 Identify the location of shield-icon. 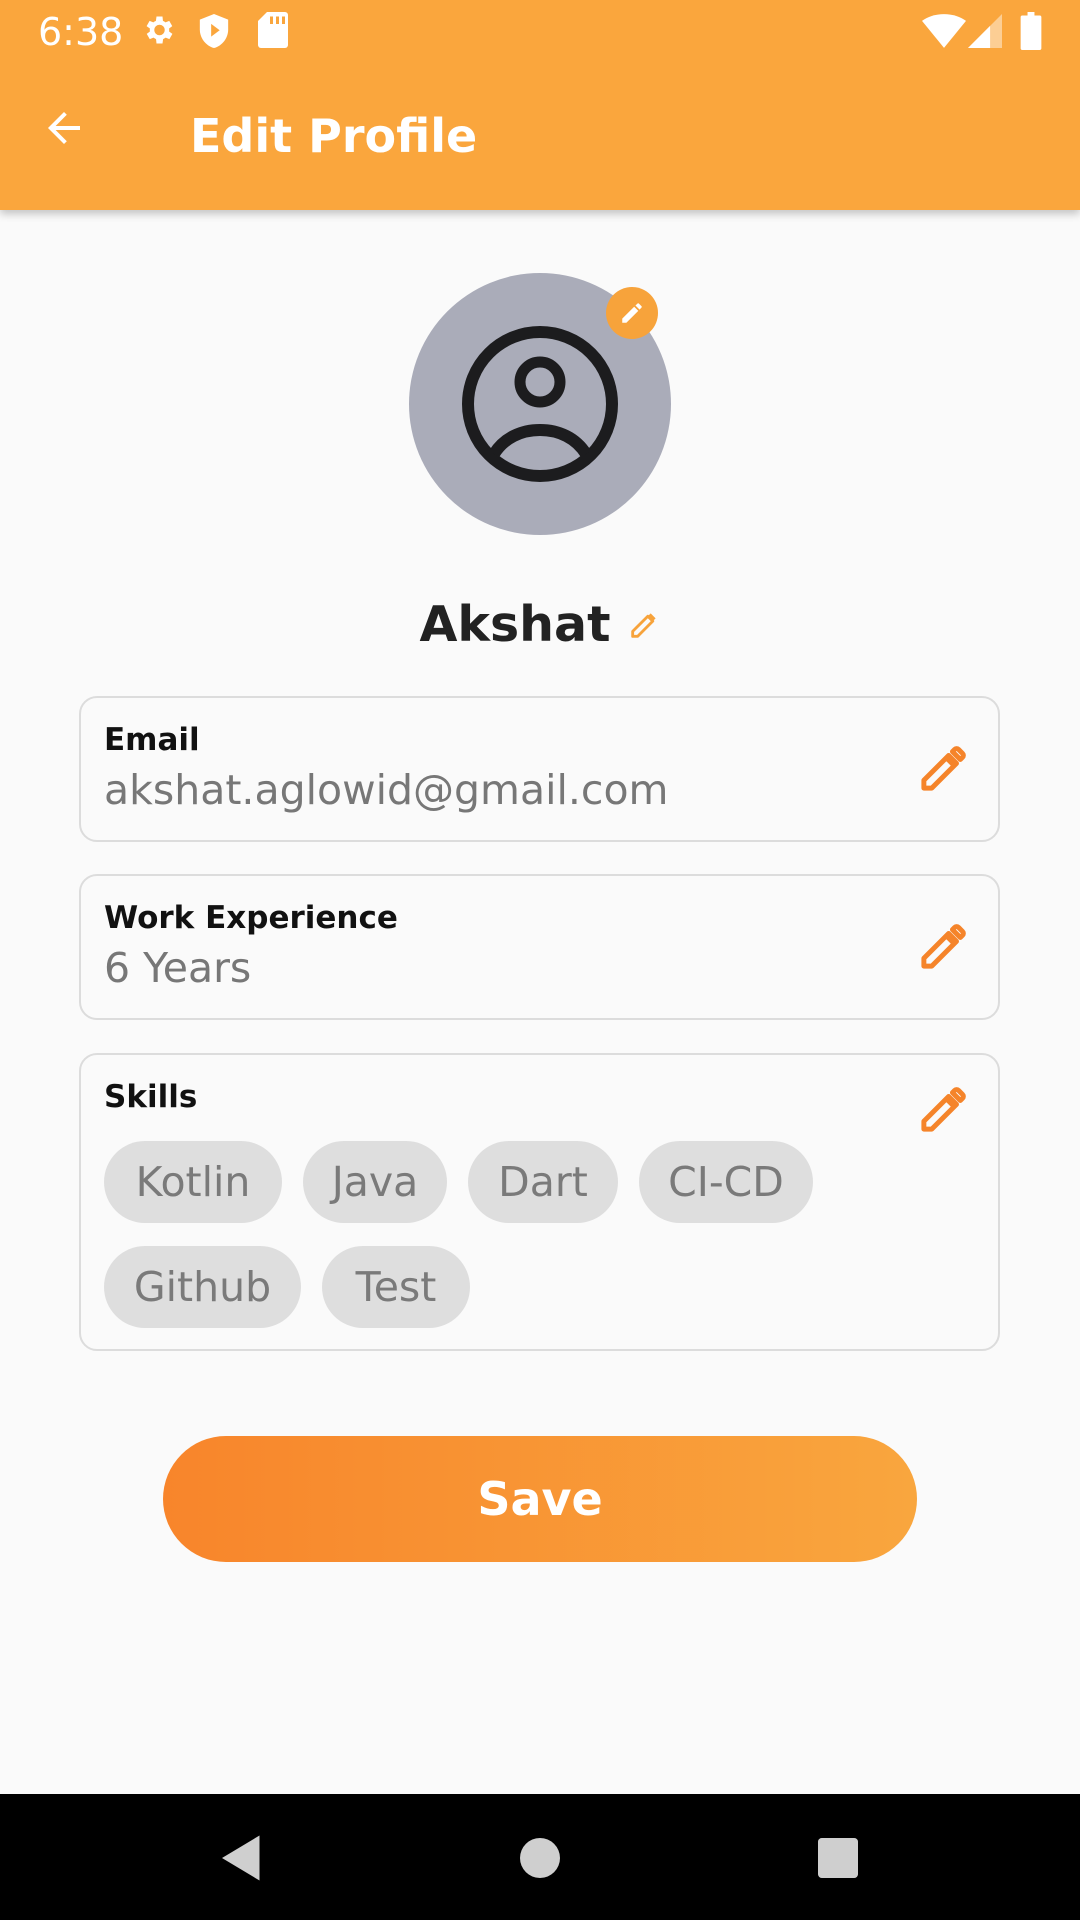
(214, 33).